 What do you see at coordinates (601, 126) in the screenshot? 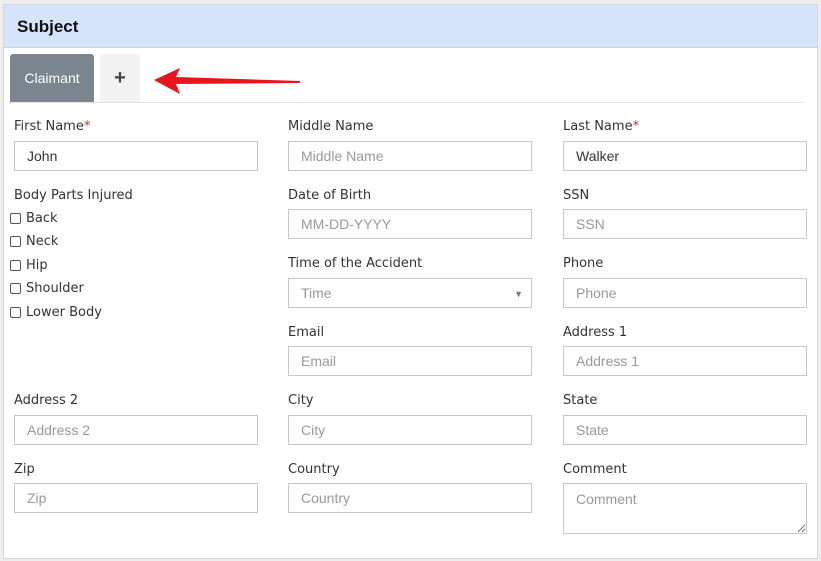
I see `last-name-label: Last Name*` at bounding box center [601, 126].